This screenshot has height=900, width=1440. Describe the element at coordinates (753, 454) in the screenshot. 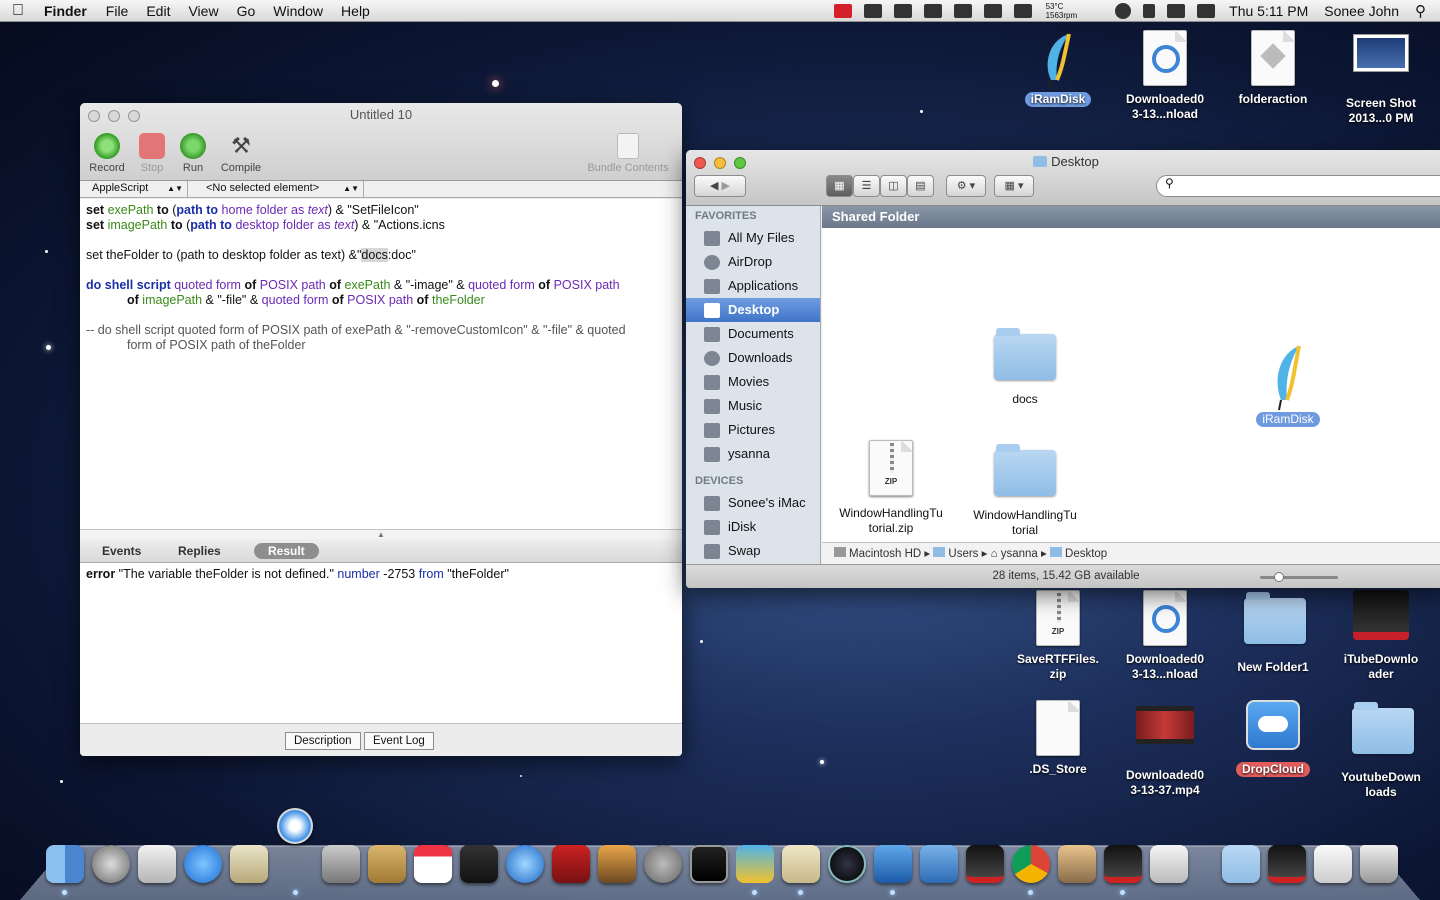

I see `sidebar-item-ysanna: ysanna` at that location.